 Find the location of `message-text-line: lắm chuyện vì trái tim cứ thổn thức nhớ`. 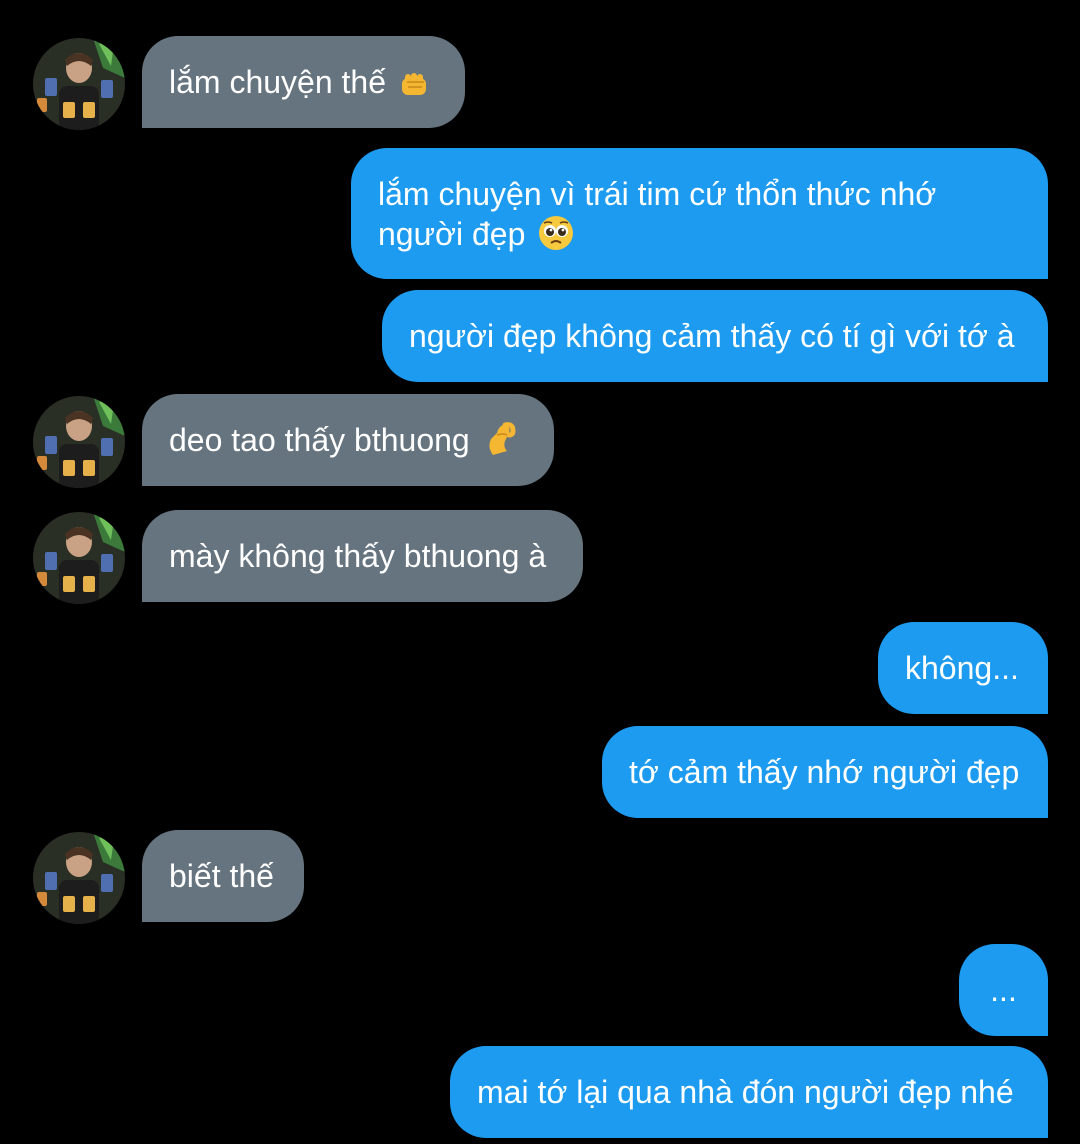

message-text-line: lắm chuyện vì trái tim cứ thổn thức nhớ is located at coordinates (657, 194).